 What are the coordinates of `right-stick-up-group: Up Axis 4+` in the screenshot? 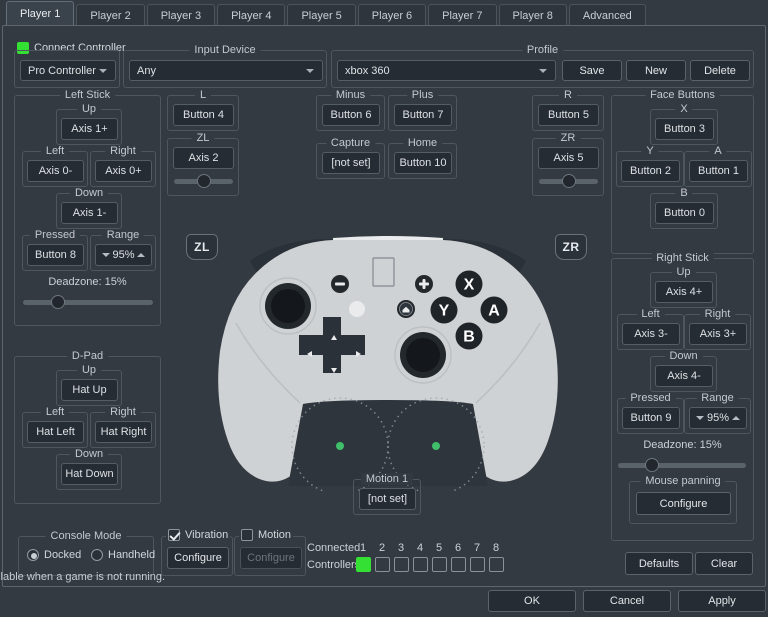 It's located at (683, 287).